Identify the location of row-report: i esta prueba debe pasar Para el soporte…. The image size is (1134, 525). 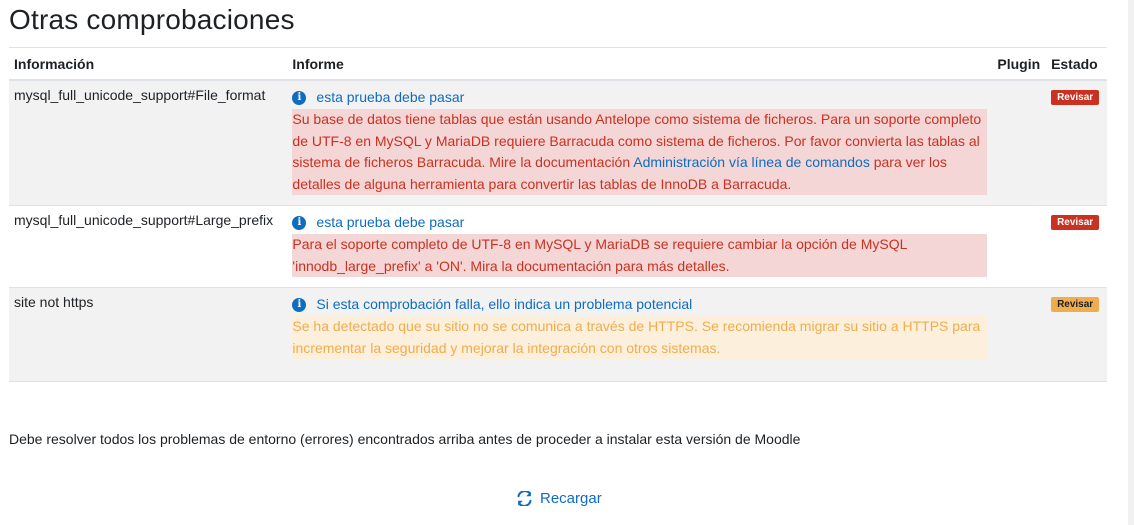
(640, 246).